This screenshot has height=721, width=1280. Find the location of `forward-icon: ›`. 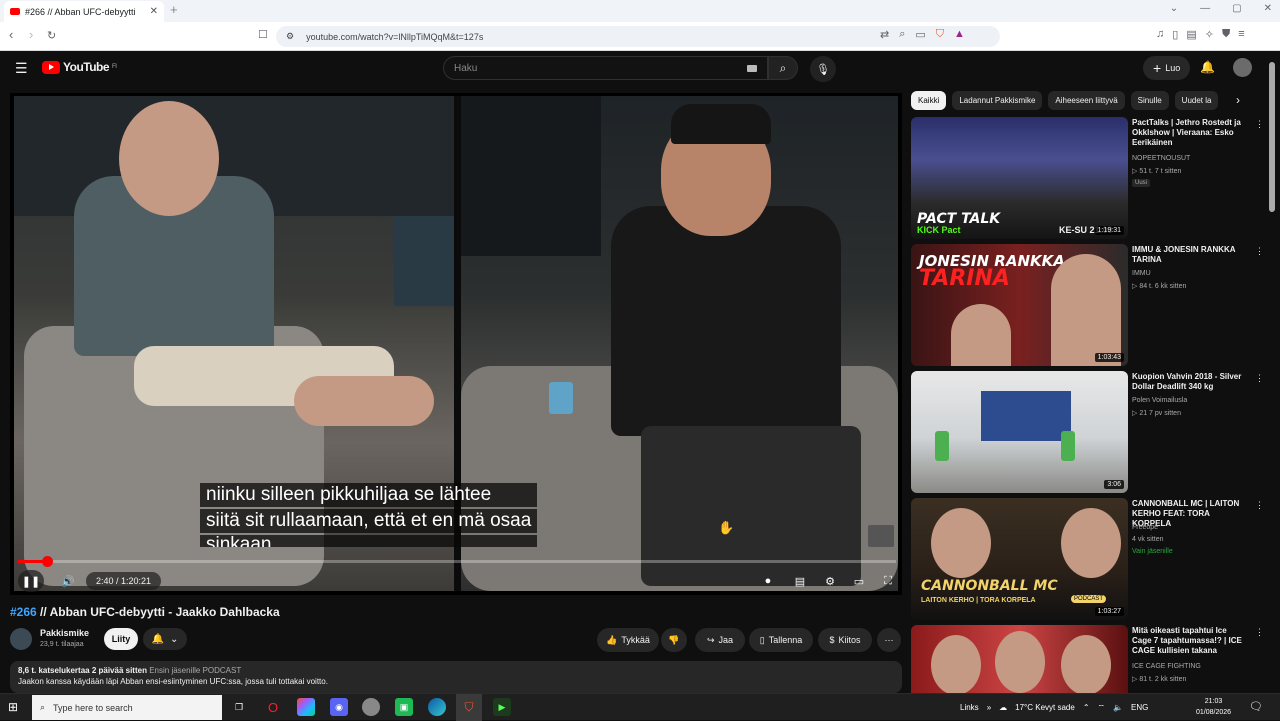

forward-icon: › is located at coordinates (31, 34).